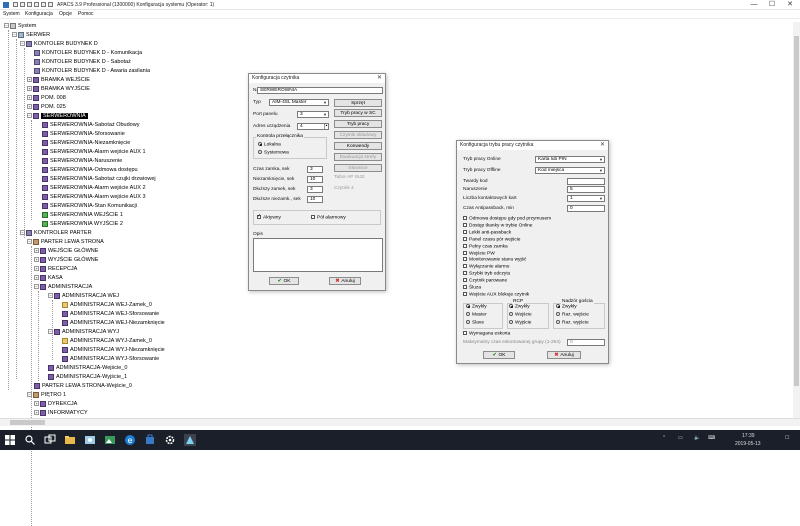  I want to click on mode-option-checkbox: Dostęp tkanky w trybie Online, so click(497, 225).